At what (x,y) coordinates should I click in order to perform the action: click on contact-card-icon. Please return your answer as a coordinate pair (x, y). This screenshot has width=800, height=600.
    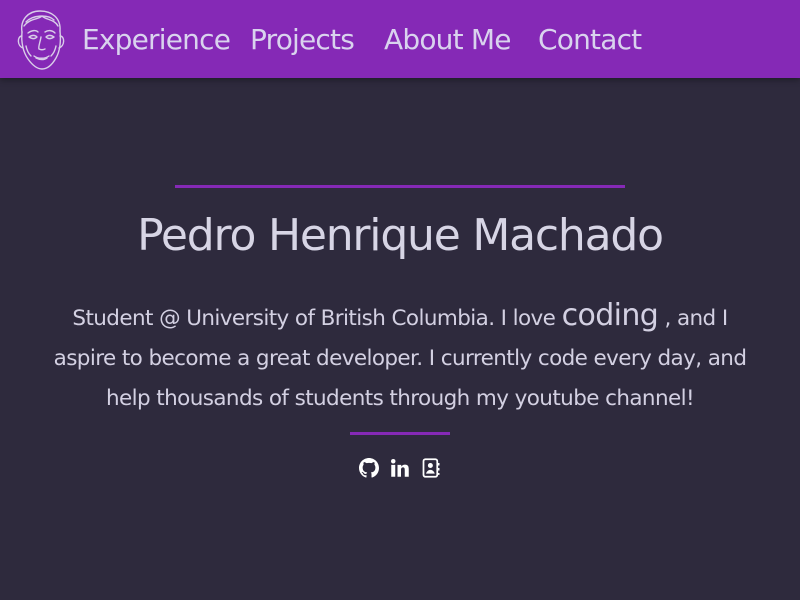
    Looking at the image, I should click on (431, 467).